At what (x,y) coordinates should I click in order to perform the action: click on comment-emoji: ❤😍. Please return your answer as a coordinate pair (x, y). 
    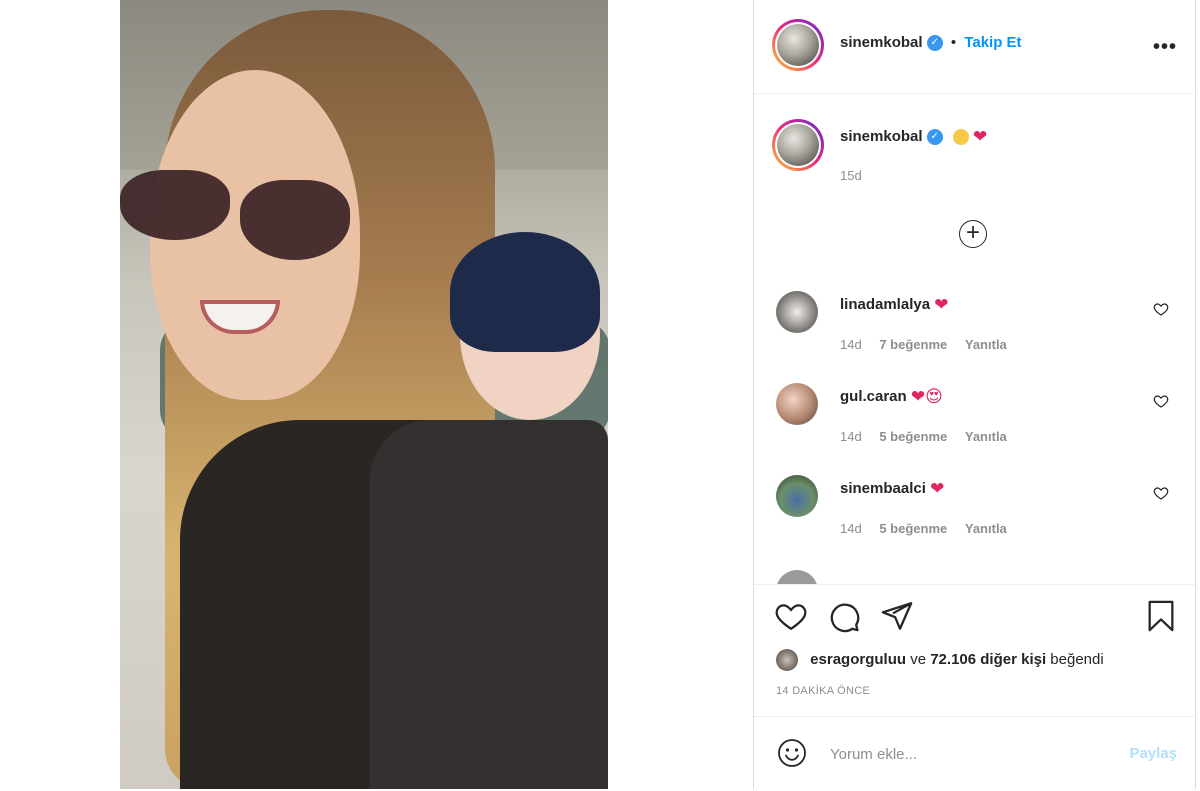
    Looking at the image, I should click on (926, 396).